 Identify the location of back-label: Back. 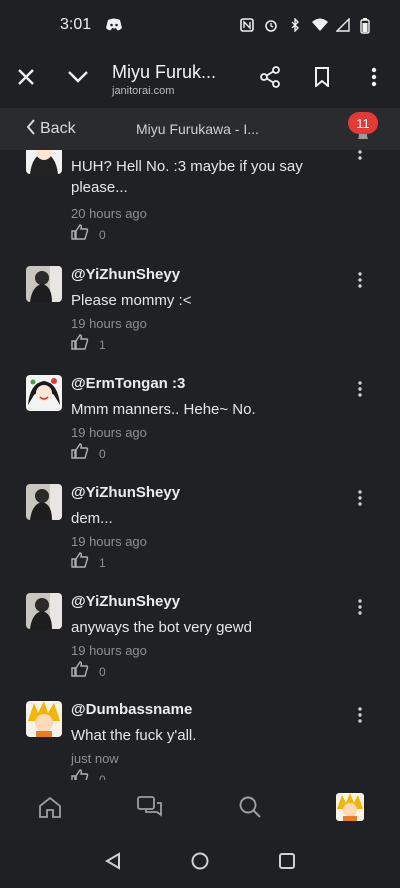
(58, 128).